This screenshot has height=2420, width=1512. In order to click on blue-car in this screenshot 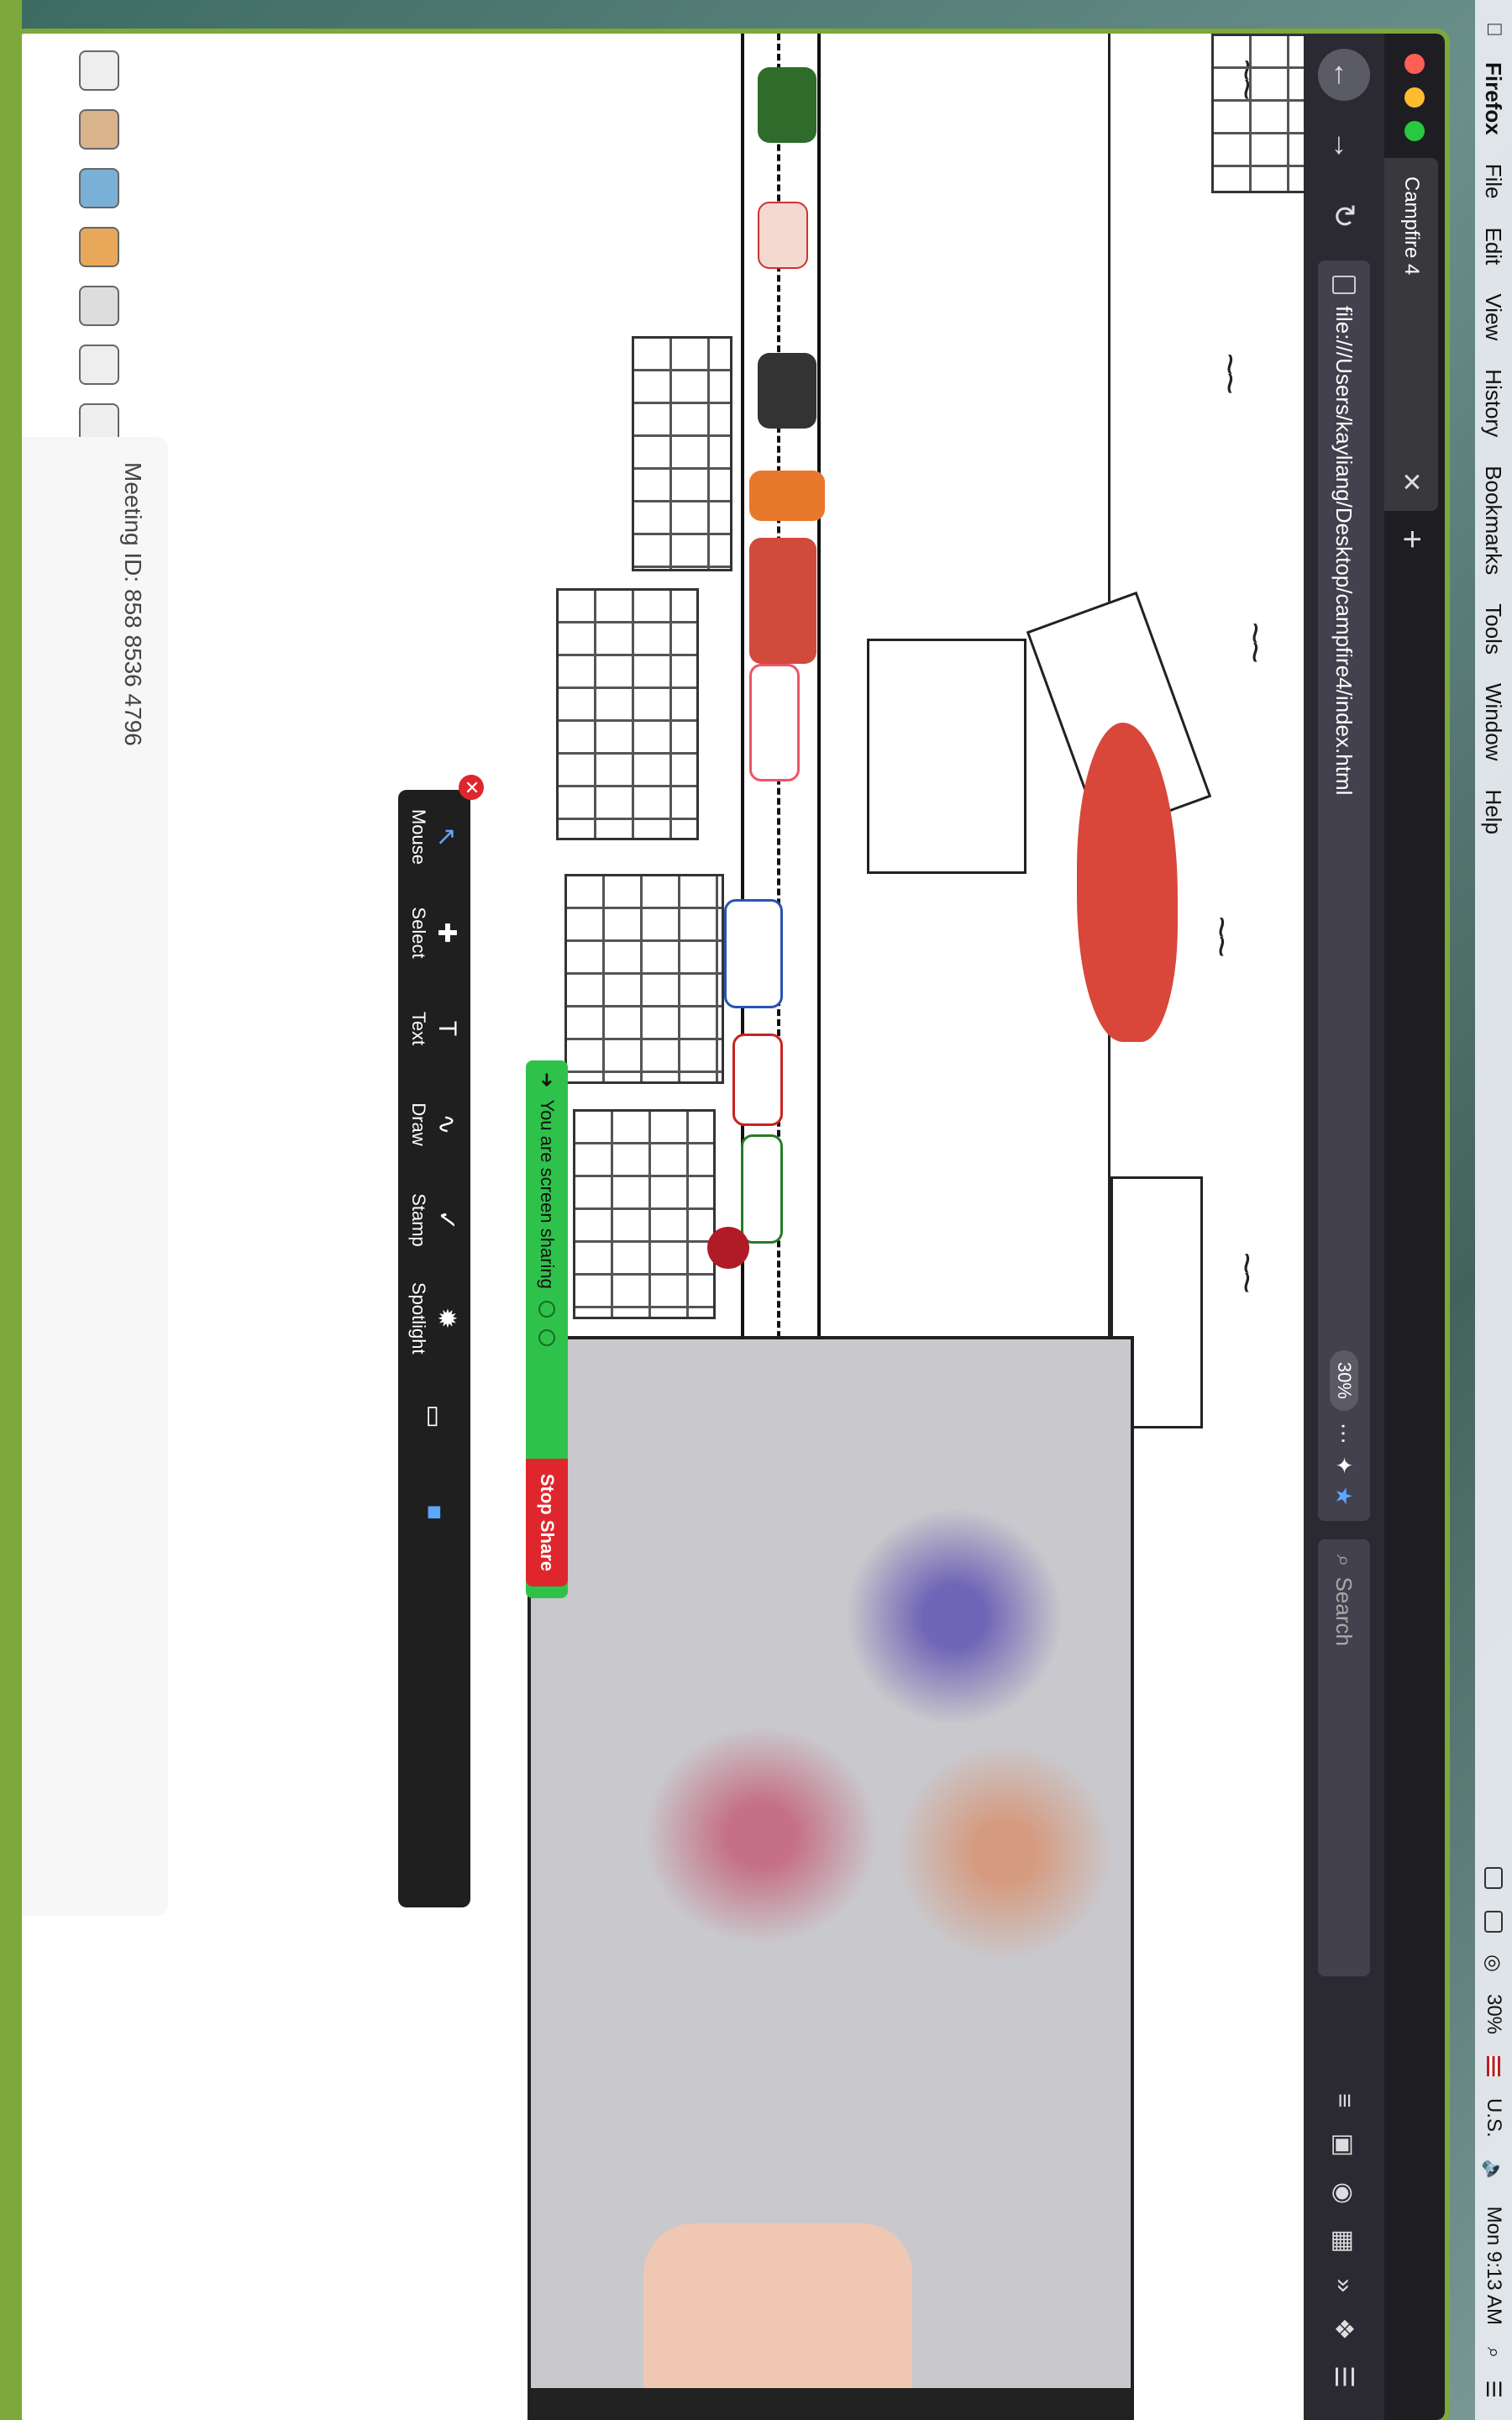, I will do `click(753, 954)`.